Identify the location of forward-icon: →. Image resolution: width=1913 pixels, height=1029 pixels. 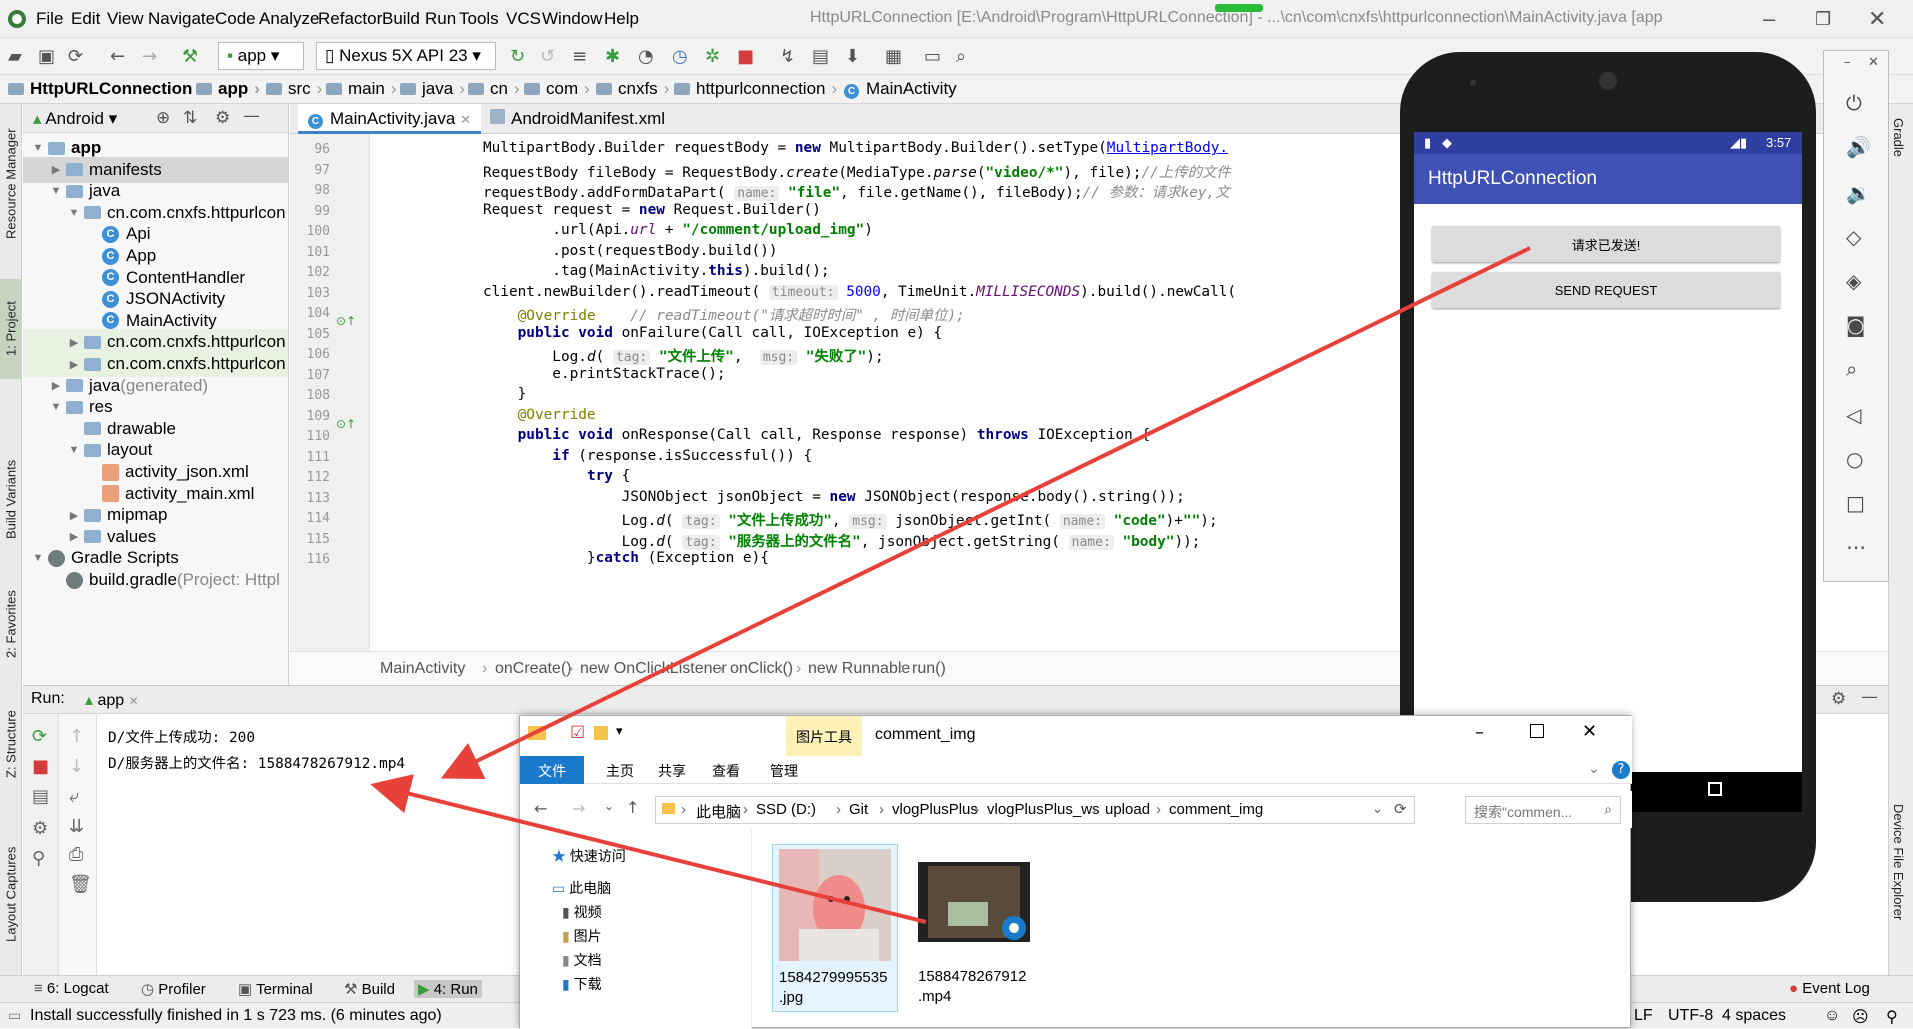
(578, 808).